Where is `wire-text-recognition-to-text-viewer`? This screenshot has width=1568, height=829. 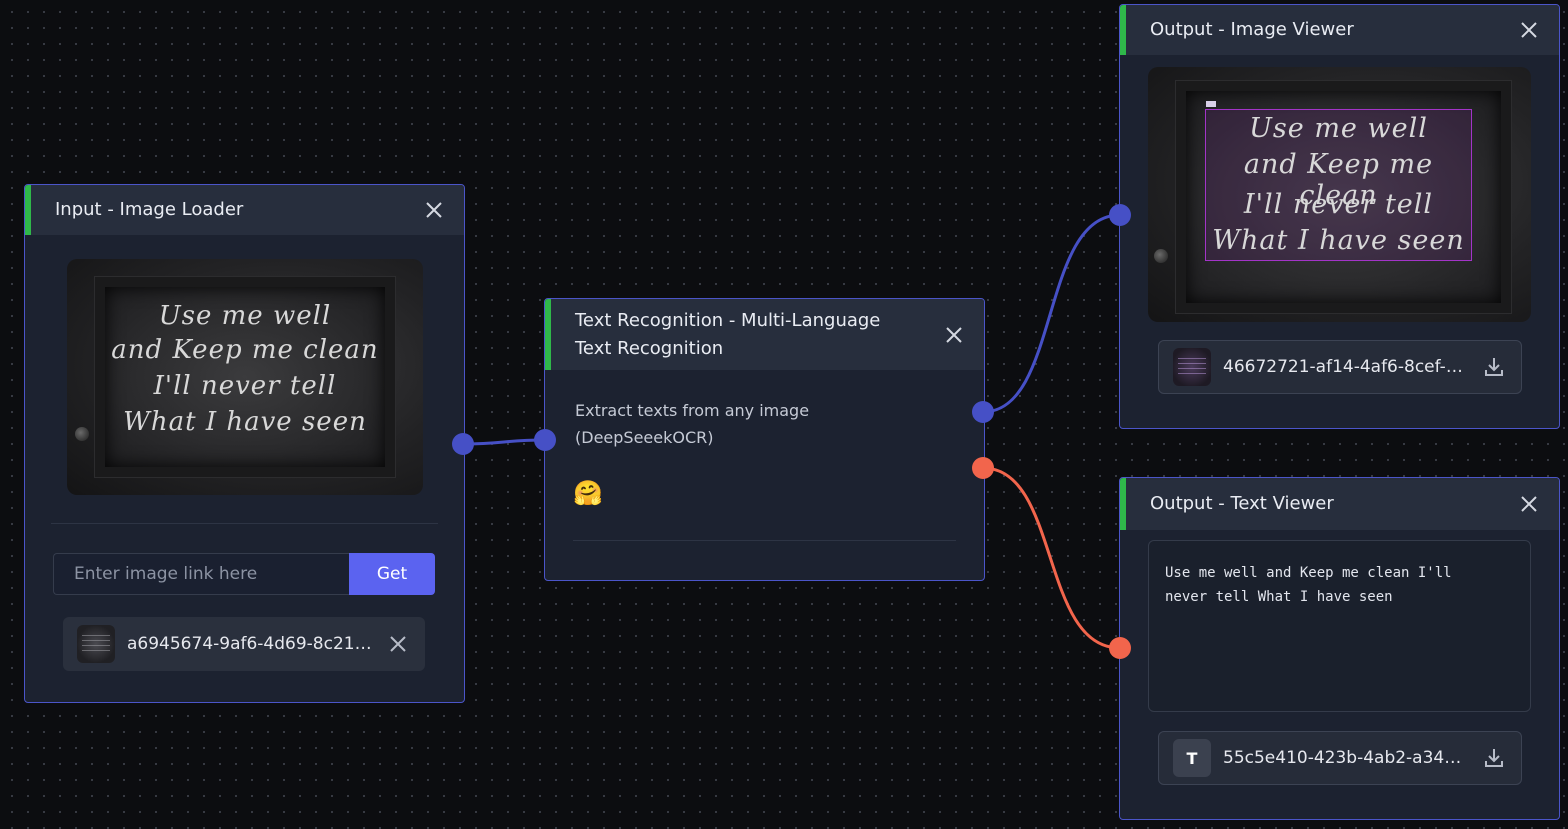 wire-text-recognition-to-text-viewer is located at coordinates (1051, 558).